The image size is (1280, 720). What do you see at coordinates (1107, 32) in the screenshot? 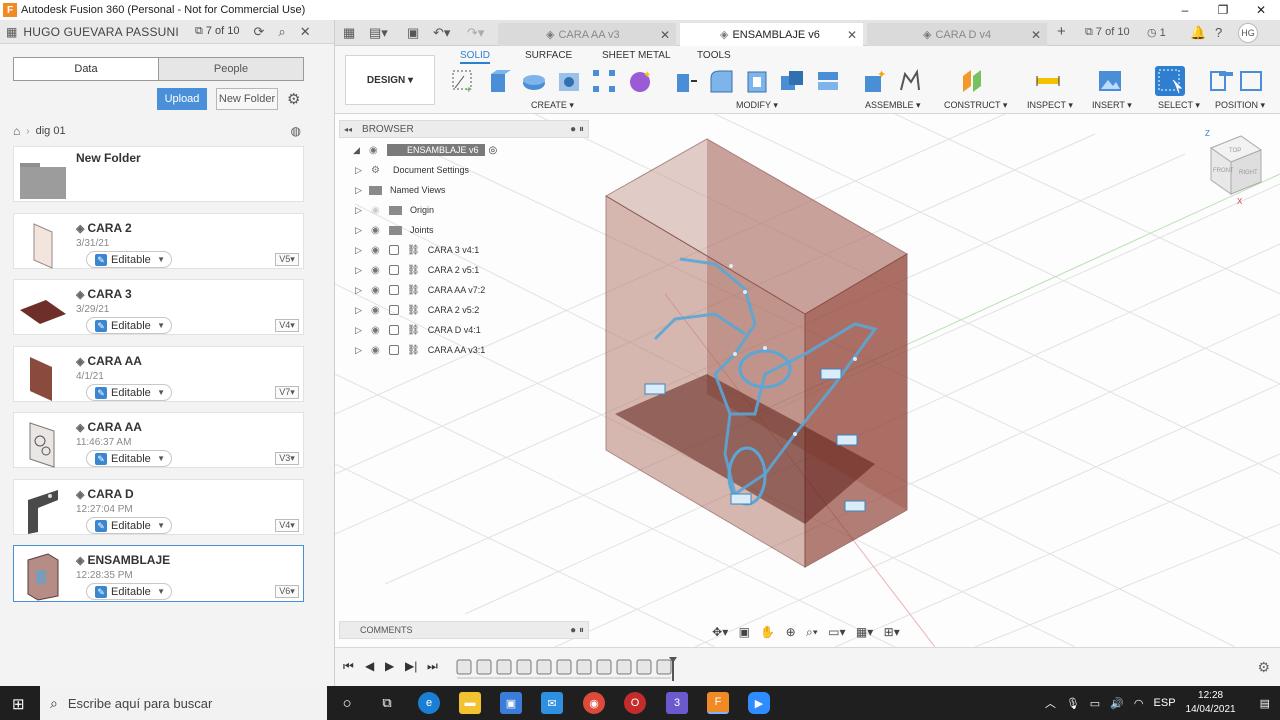
I see `project-counter-right: ⧉ 7 of 10` at bounding box center [1107, 32].